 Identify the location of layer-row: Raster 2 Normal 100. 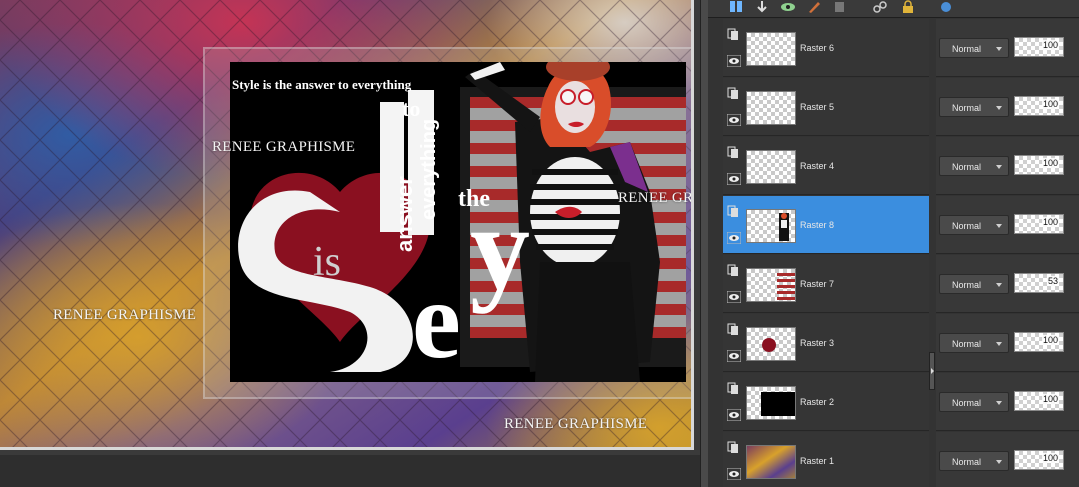
(901, 402).